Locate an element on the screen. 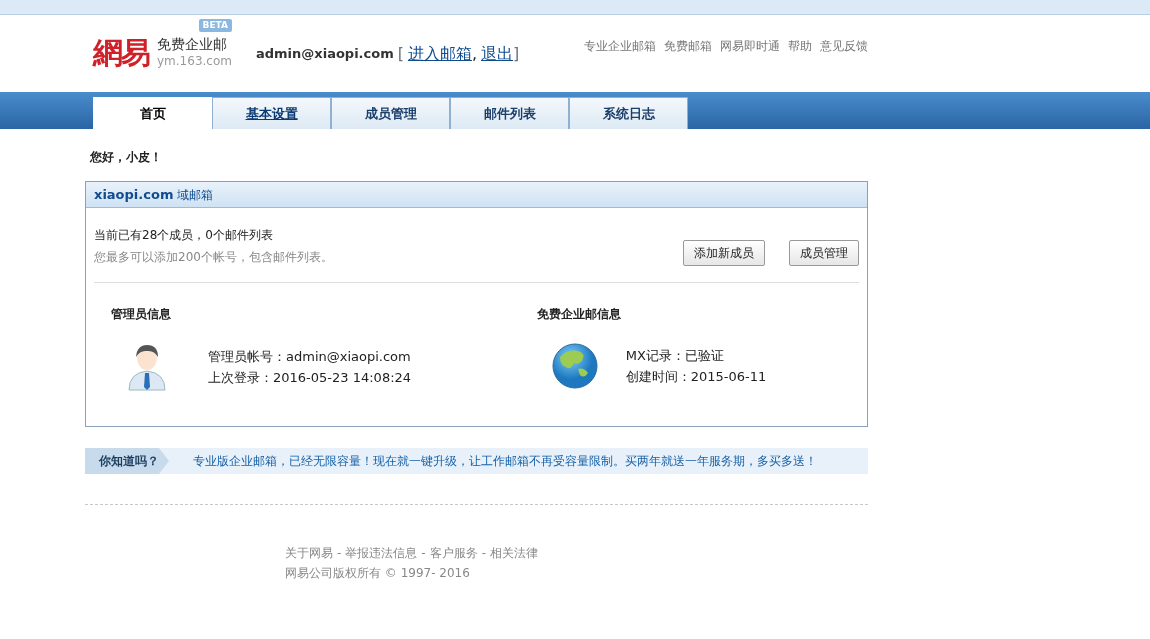 This screenshot has height=639, width=1150. nav-link: 网易即时通 is located at coordinates (750, 46).